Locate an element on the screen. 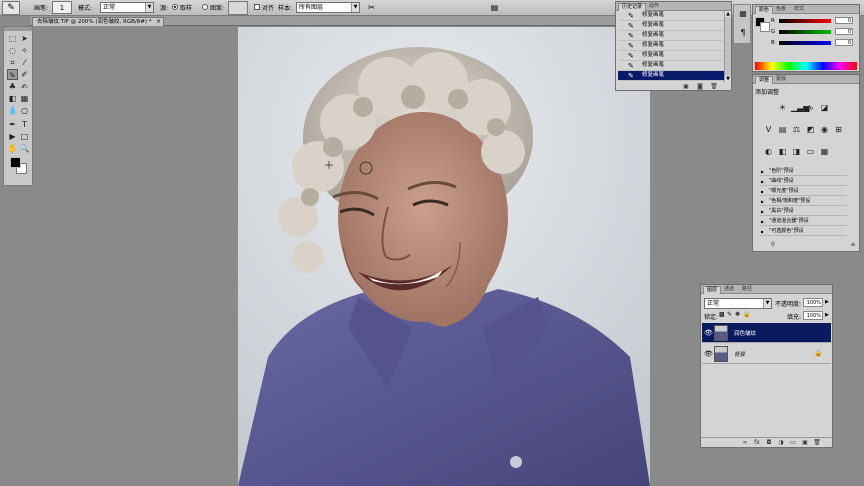 This screenshot has width=864, height=486. lock-transparency-icon: ▩ is located at coordinates (722, 314).